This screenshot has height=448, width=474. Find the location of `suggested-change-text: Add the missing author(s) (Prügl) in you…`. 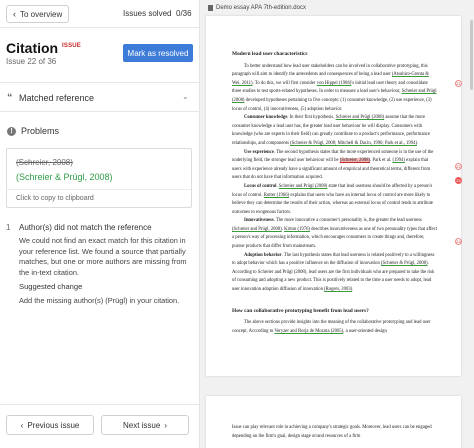

suggested-change-text: Add the missing author(s) (Prügl) in you… is located at coordinates (99, 300).